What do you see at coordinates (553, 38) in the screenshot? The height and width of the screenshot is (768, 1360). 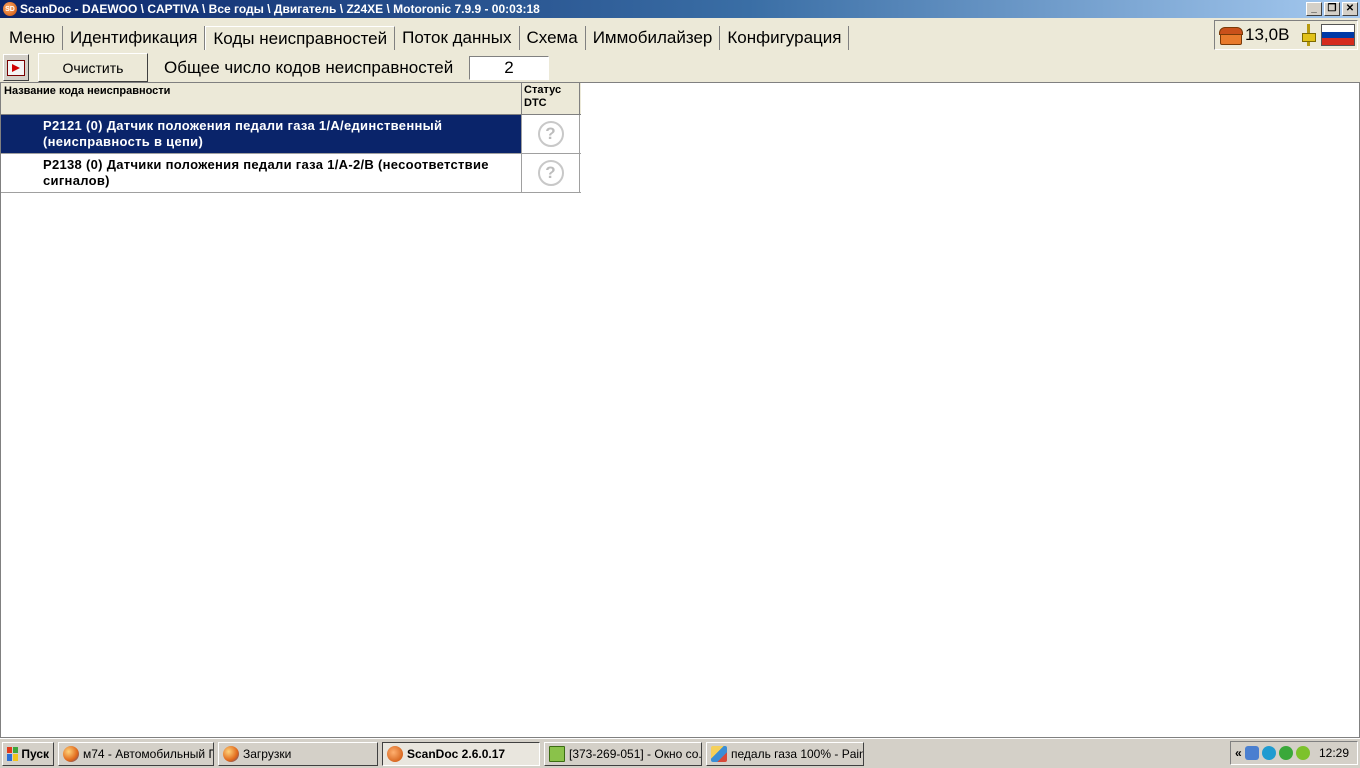 I see `tab-scheme: Схема` at bounding box center [553, 38].